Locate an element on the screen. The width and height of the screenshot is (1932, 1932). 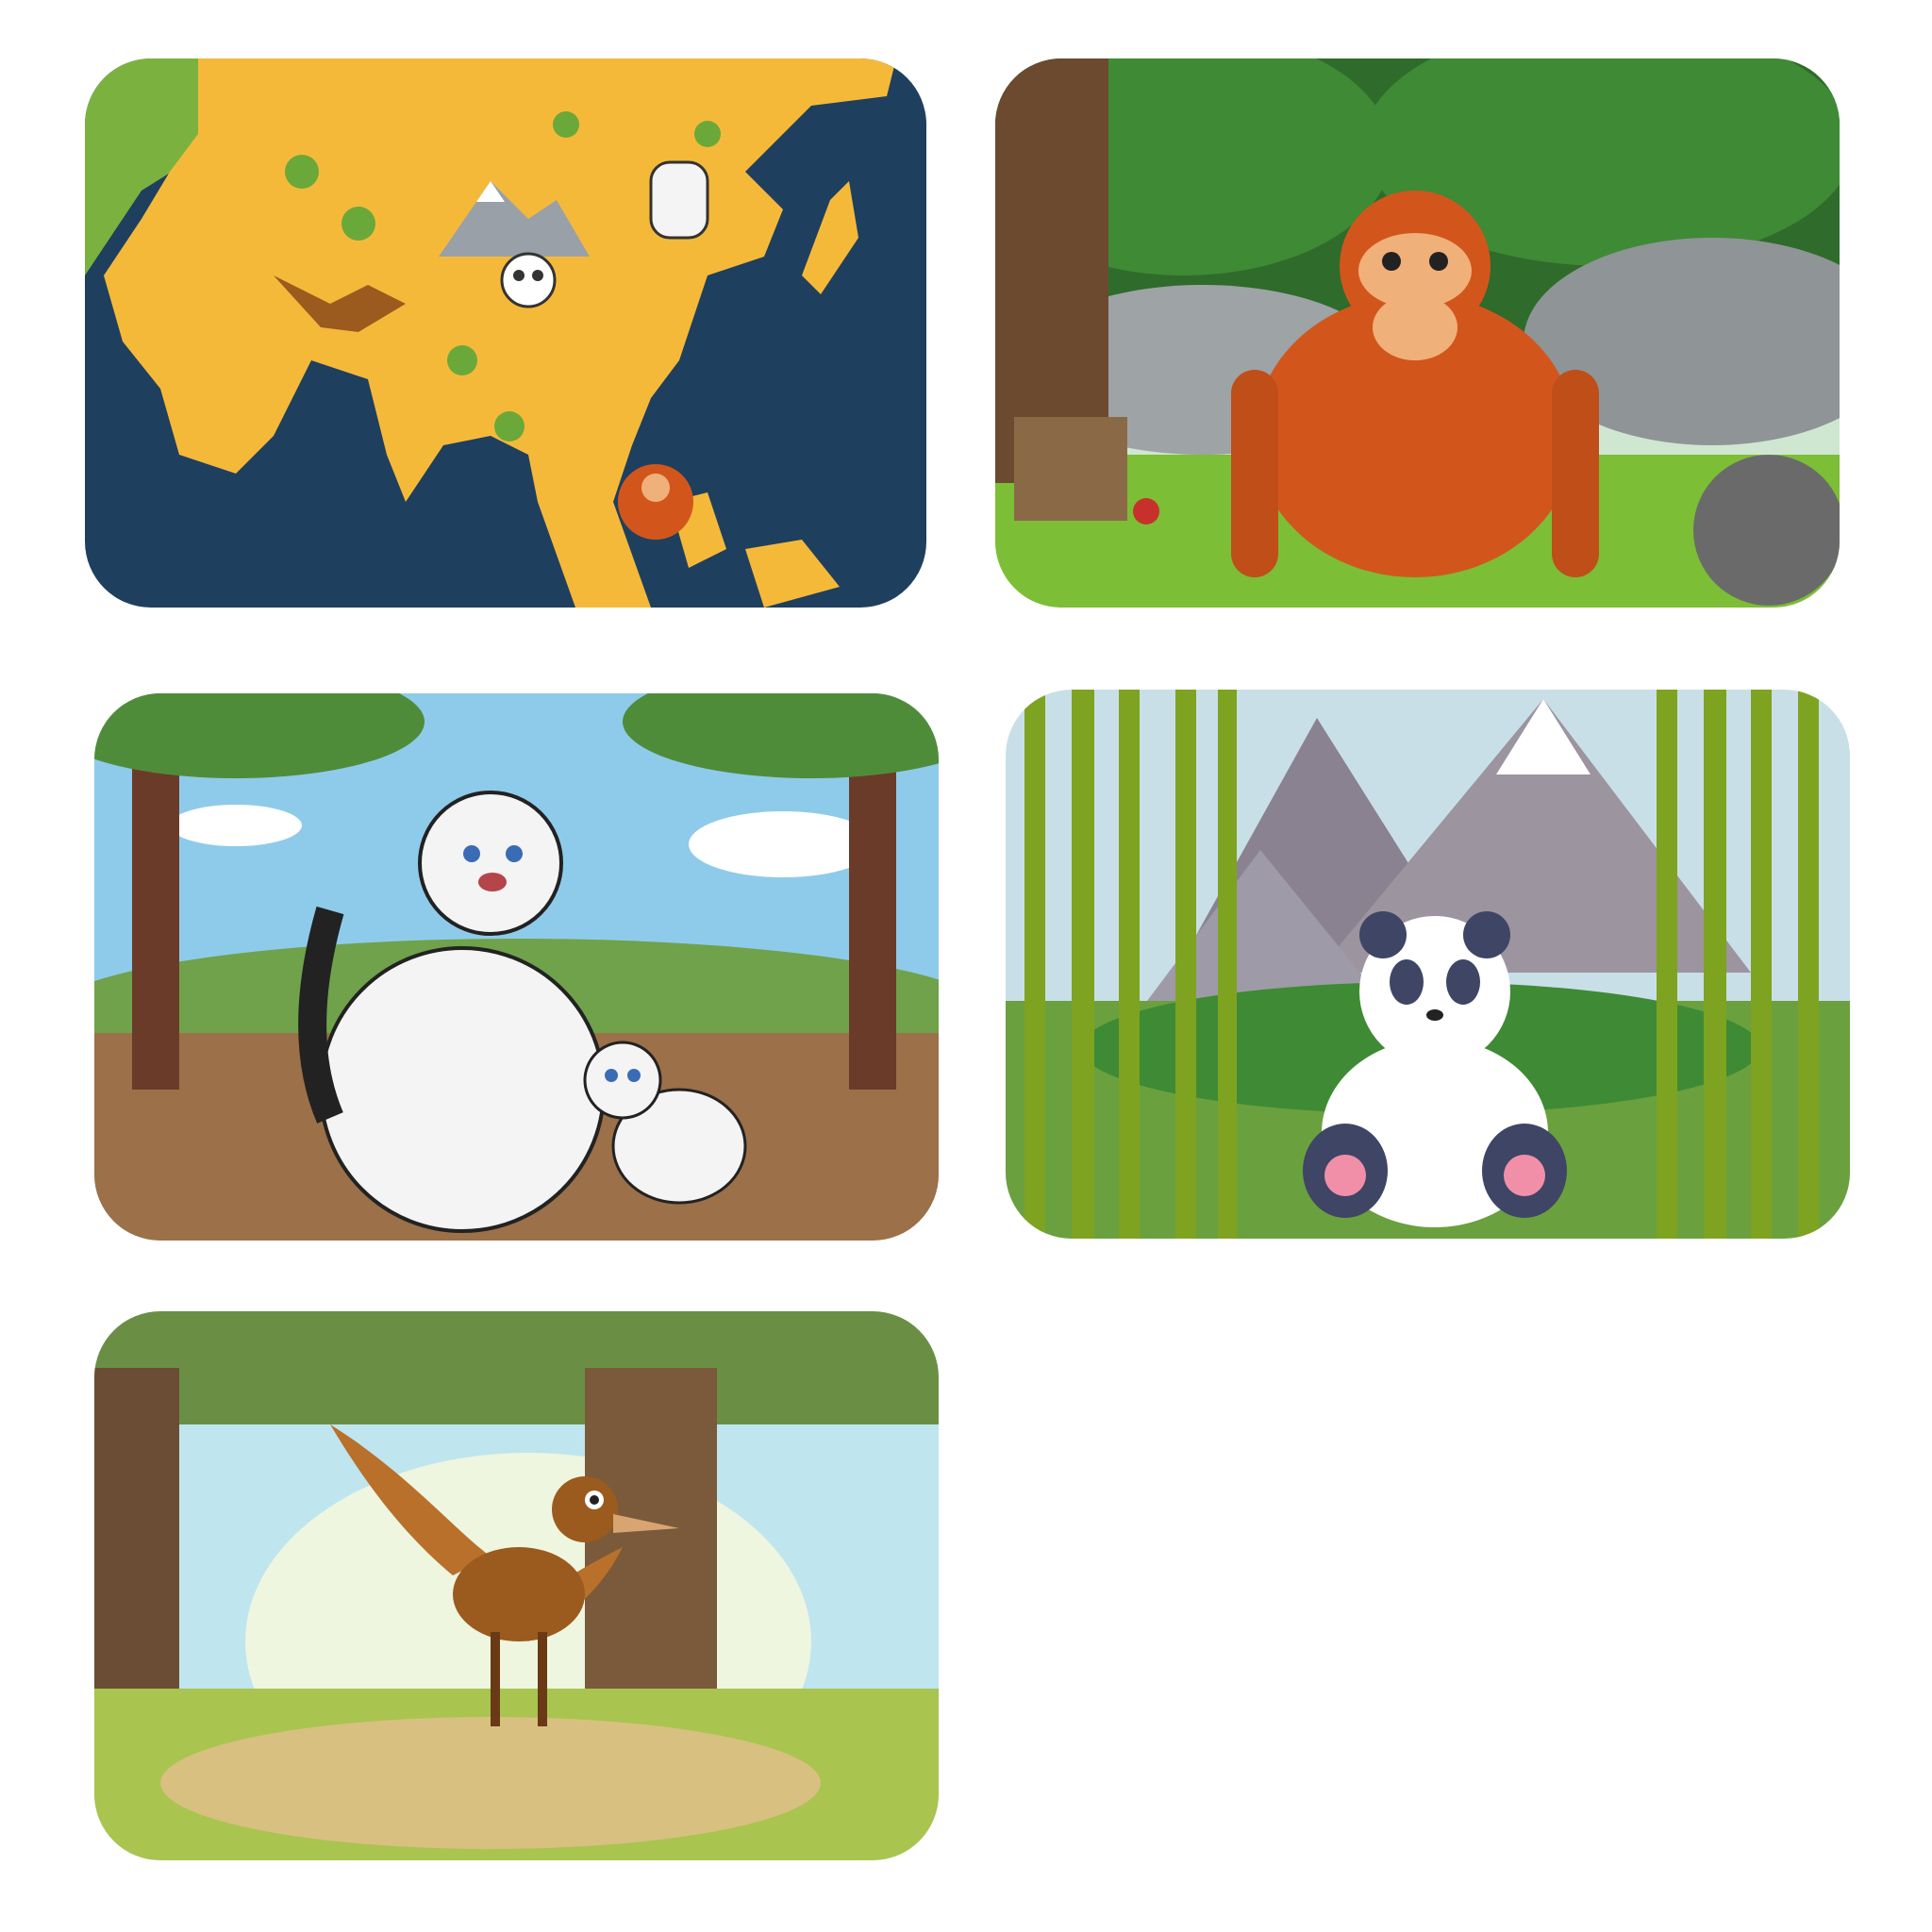
tiger-card is located at coordinates (517, 967).